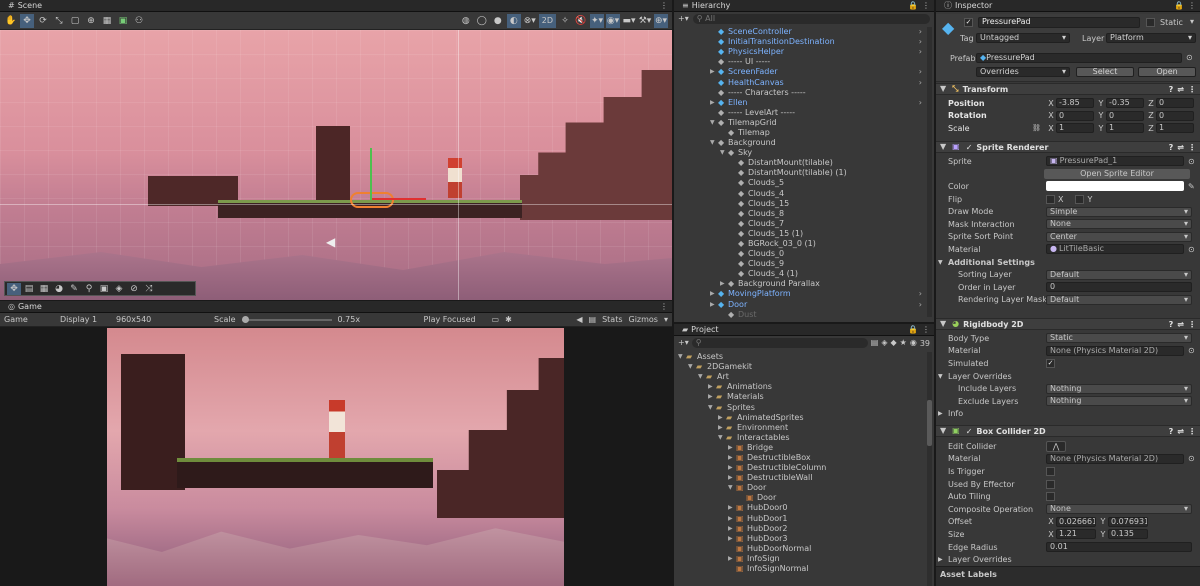 Image resolution: width=1200 pixels, height=586 pixels. Describe the element at coordinates (800, 123) in the screenshot. I see `hierarchy-row: ▼ ◆ TilemapGrid` at that location.